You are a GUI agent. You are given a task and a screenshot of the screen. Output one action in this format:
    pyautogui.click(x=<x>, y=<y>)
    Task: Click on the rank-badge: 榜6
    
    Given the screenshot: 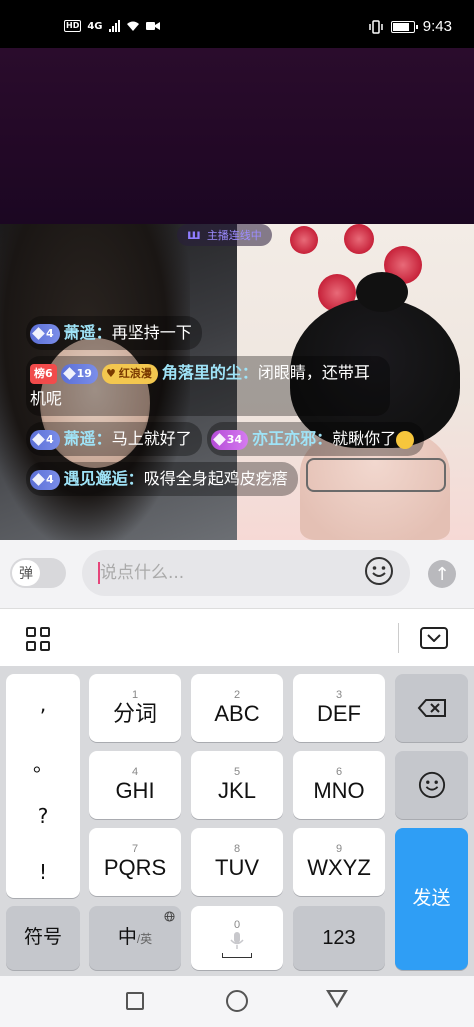 What is the action you would take?
    pyautogui.click(x=43, y=373)
    